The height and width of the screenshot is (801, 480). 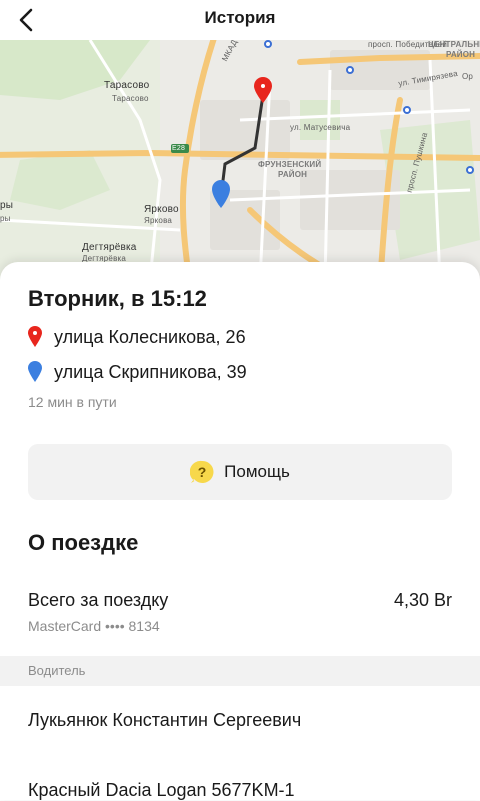 I want to click on car-info: Красный Dacia Logan 5677KM-1, so click(x=161, y=790).